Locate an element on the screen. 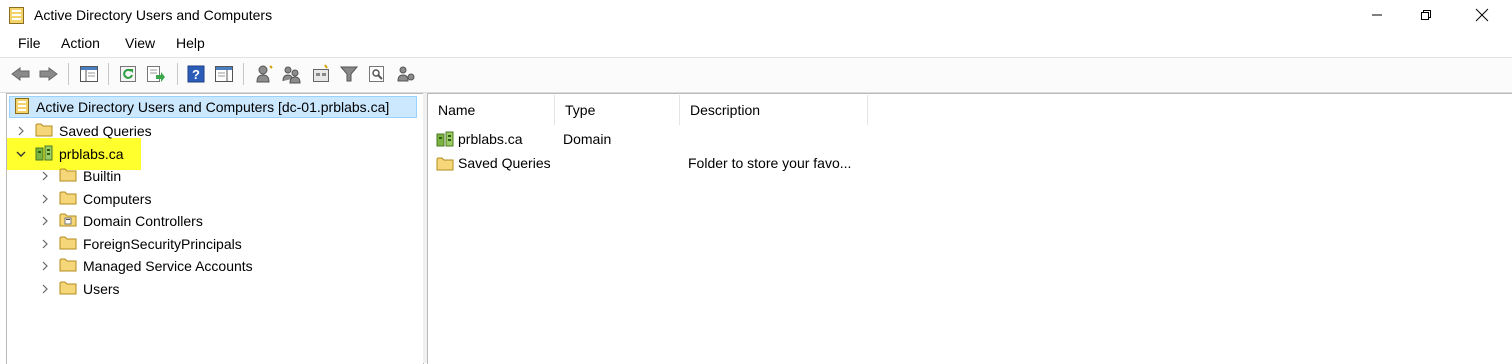  forward-icon is located at coordinates (48, 74).